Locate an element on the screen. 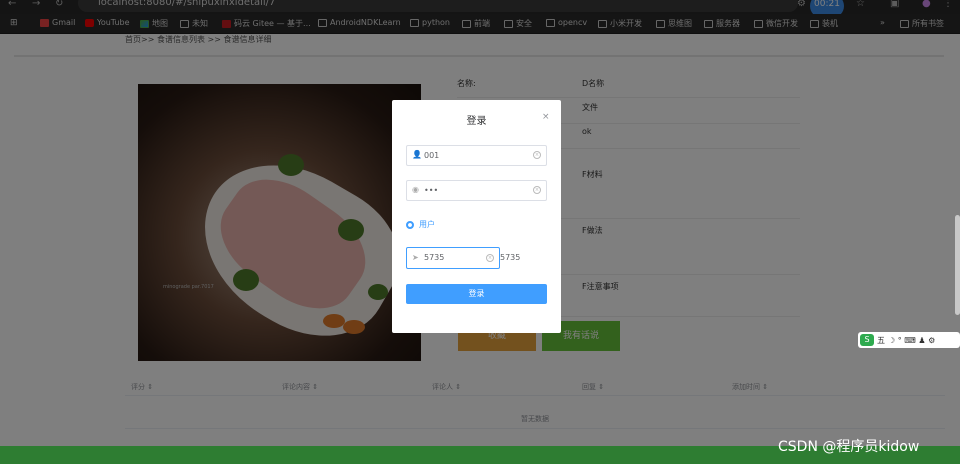 The height and width of the screenshot is (464, 960). username-field: 👤 001 × is located at coordinates (476, 155).